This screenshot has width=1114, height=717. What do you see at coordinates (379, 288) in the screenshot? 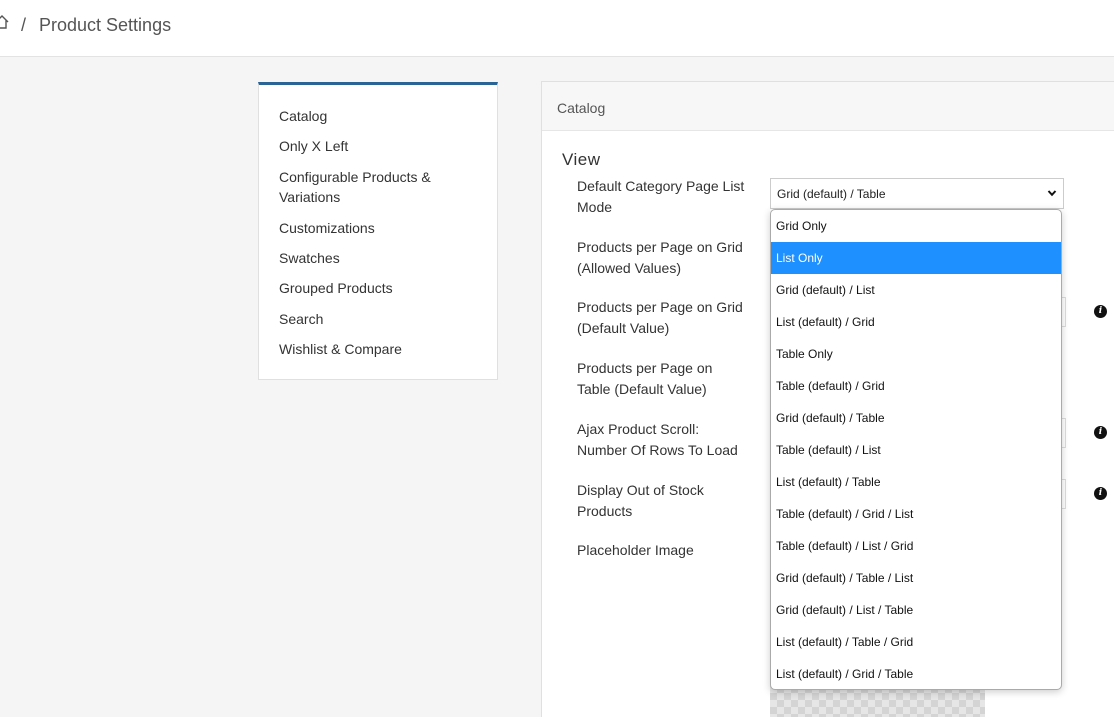
I see `sidebar-item-grouped-products: Grouped Products` at bounding box center [379, 288].